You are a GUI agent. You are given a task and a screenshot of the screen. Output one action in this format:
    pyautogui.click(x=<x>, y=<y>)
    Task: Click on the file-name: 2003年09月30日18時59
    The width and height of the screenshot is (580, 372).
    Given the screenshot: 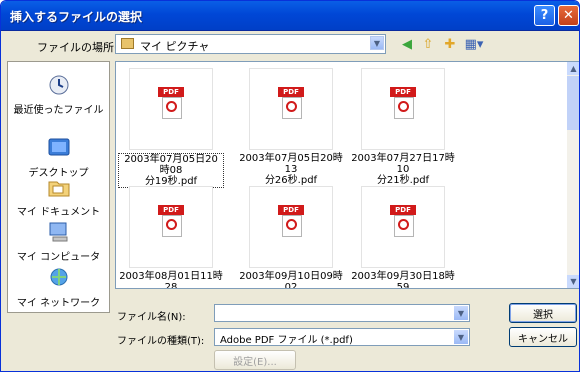 What is the action you would take?
    pyautogui.click(x=403, y=280)
    